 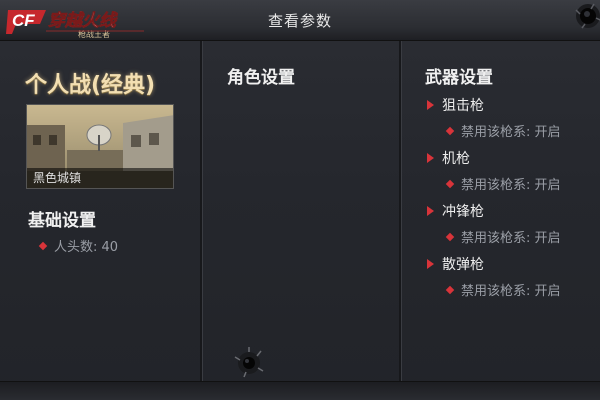 I want to click on weapon-group-machinegun: 机枪, so click(x=448, y=158).